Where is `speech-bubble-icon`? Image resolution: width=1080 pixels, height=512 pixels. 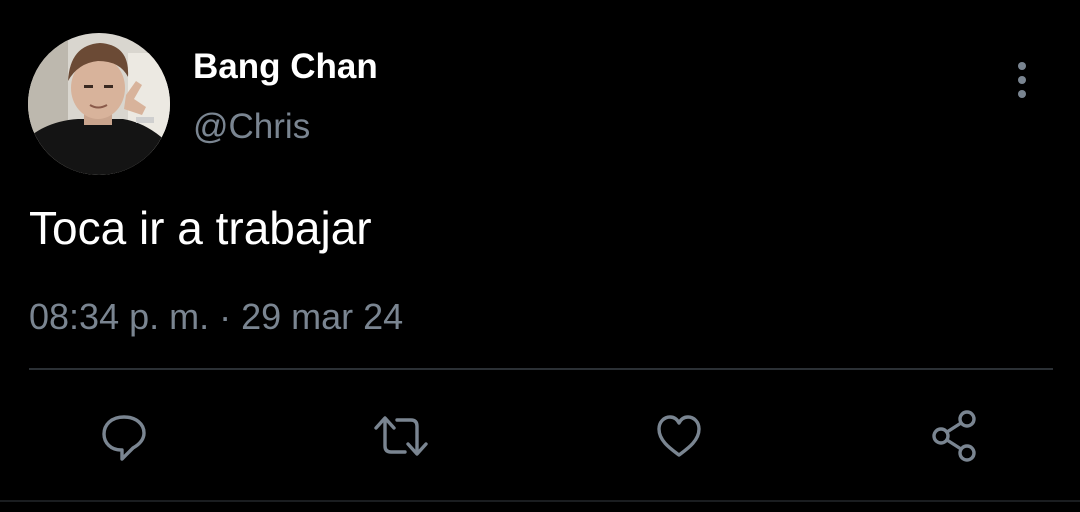 speech-bubble-icon is located at coordinates (124, 438).